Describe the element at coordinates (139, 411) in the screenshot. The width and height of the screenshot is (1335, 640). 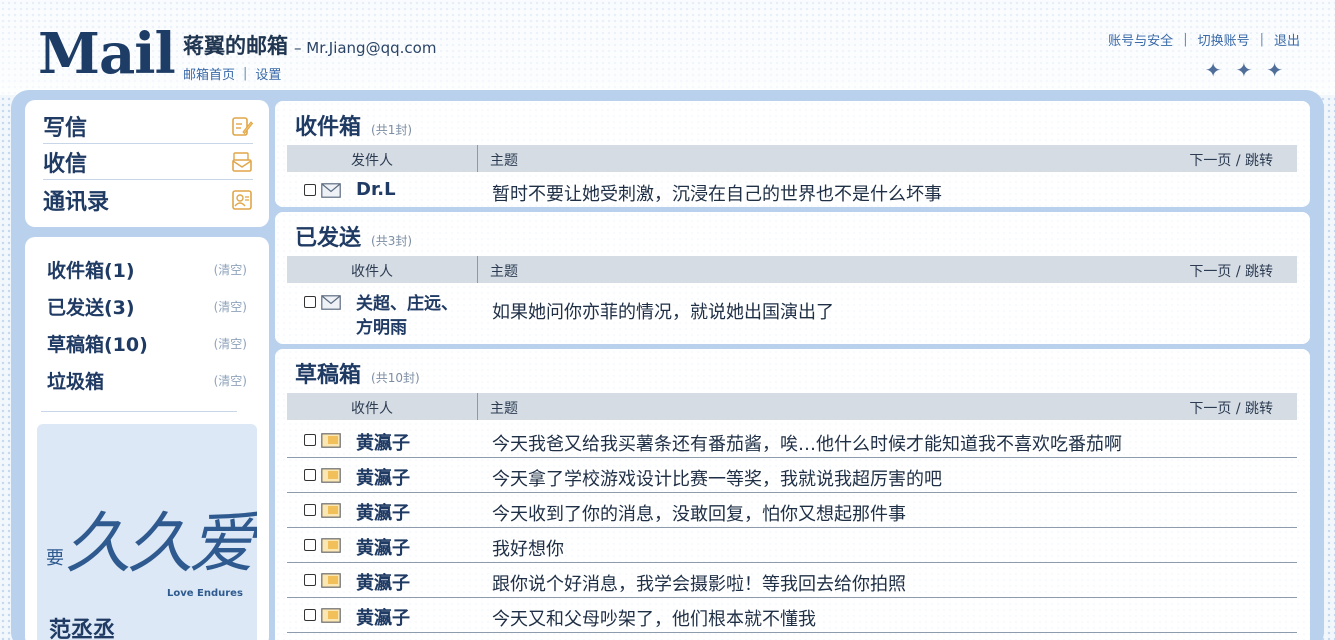
I see `divider` at that location.